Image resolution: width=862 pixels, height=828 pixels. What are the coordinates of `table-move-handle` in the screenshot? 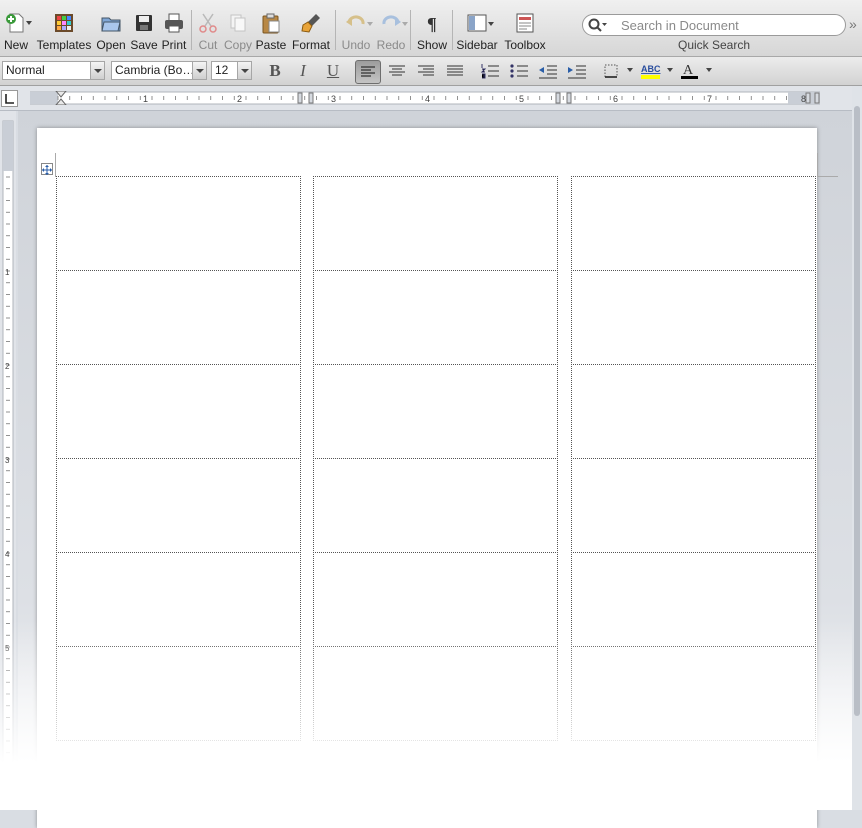 It's located at (47, 169).